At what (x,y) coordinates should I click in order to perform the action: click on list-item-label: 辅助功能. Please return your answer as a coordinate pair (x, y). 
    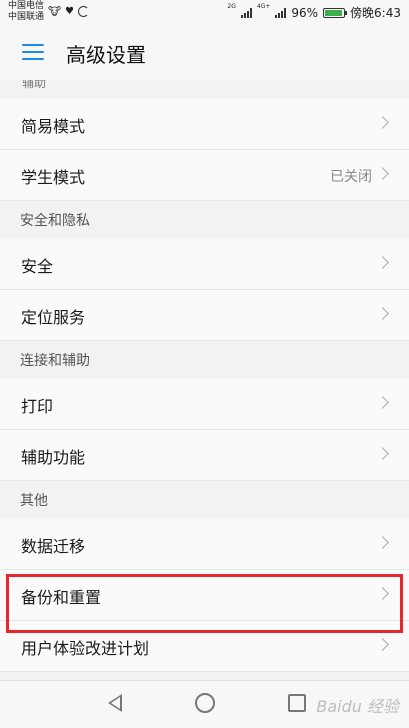
    Looking at the image, I should click on (53, 457).